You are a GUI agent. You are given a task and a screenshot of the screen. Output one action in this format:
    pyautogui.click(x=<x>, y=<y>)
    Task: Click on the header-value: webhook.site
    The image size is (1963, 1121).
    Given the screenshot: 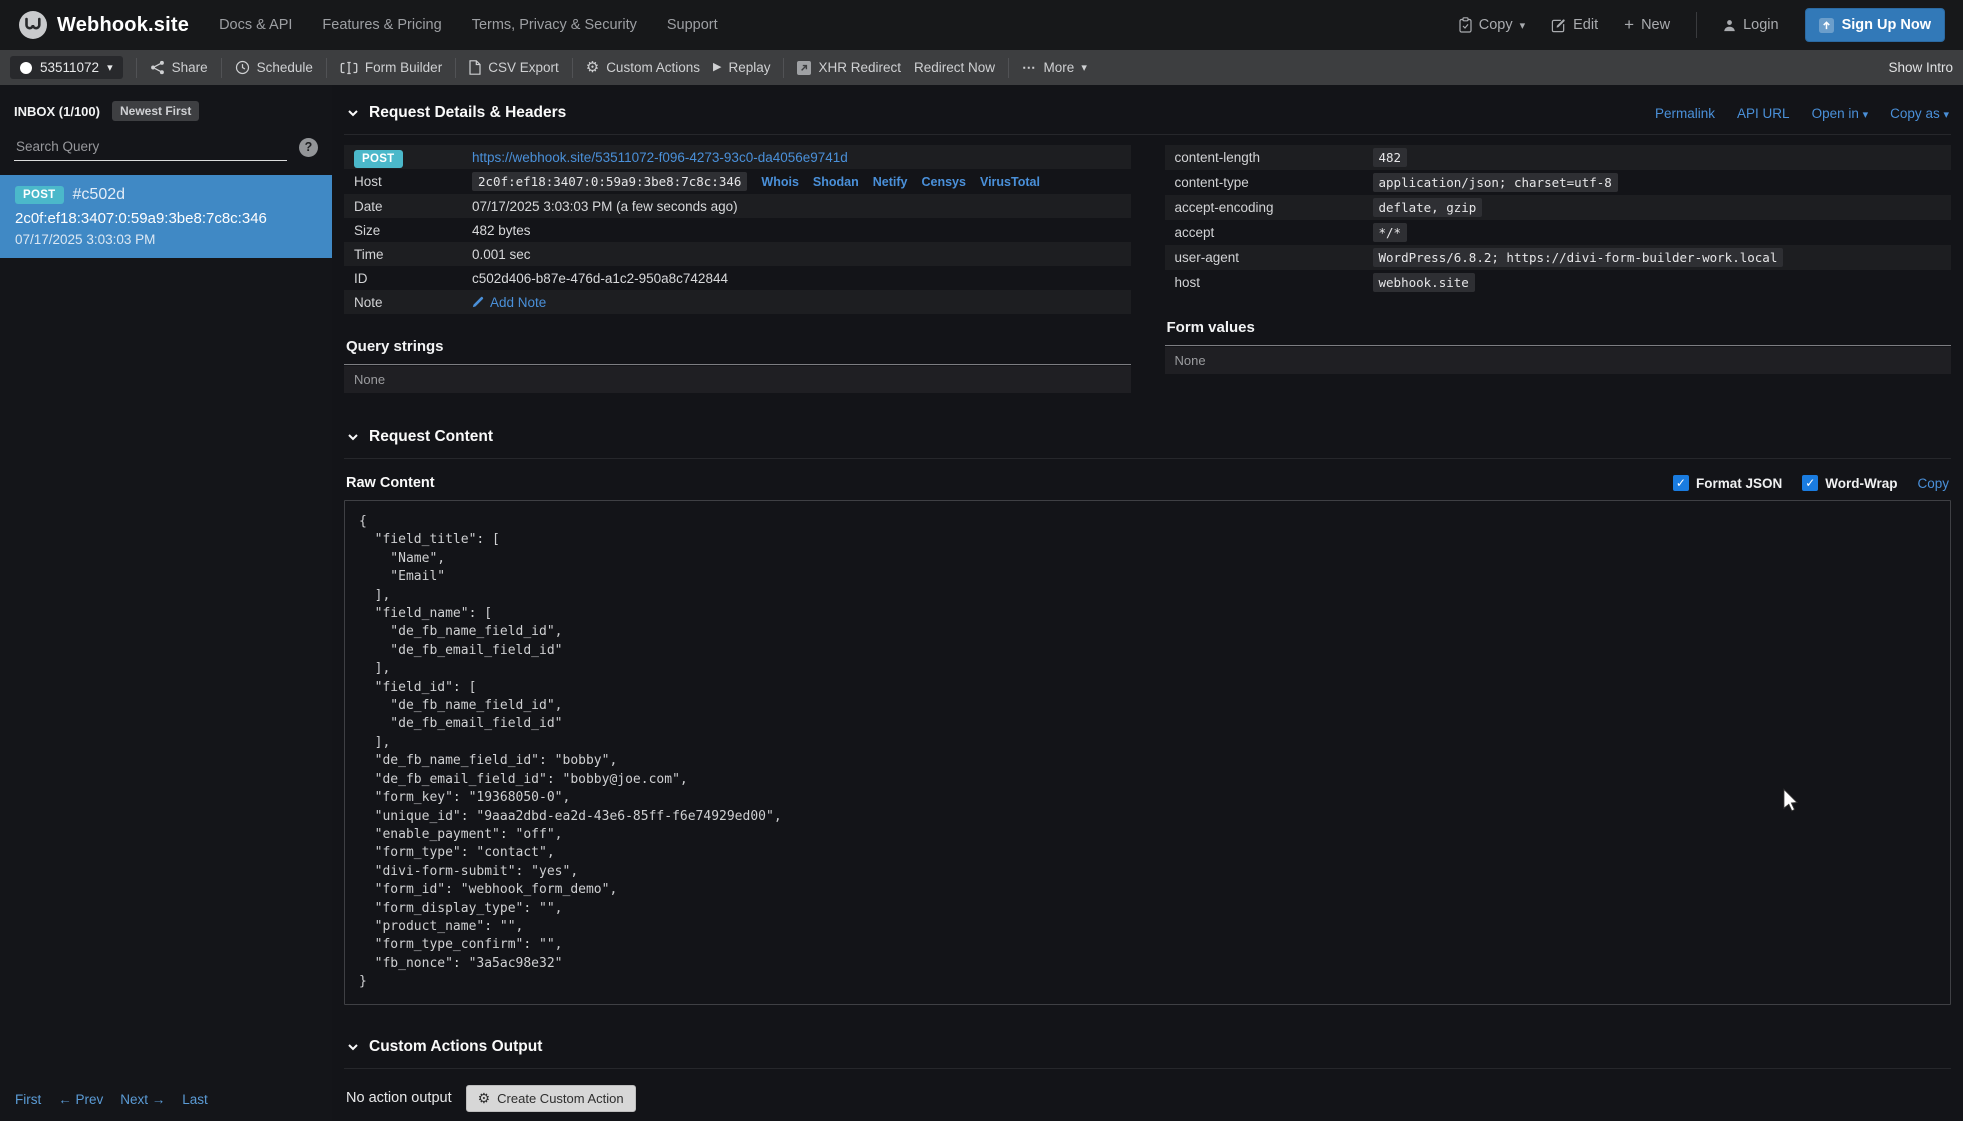 What is the action you would take?
    pyautogui.click(x=1423, y=282)
    